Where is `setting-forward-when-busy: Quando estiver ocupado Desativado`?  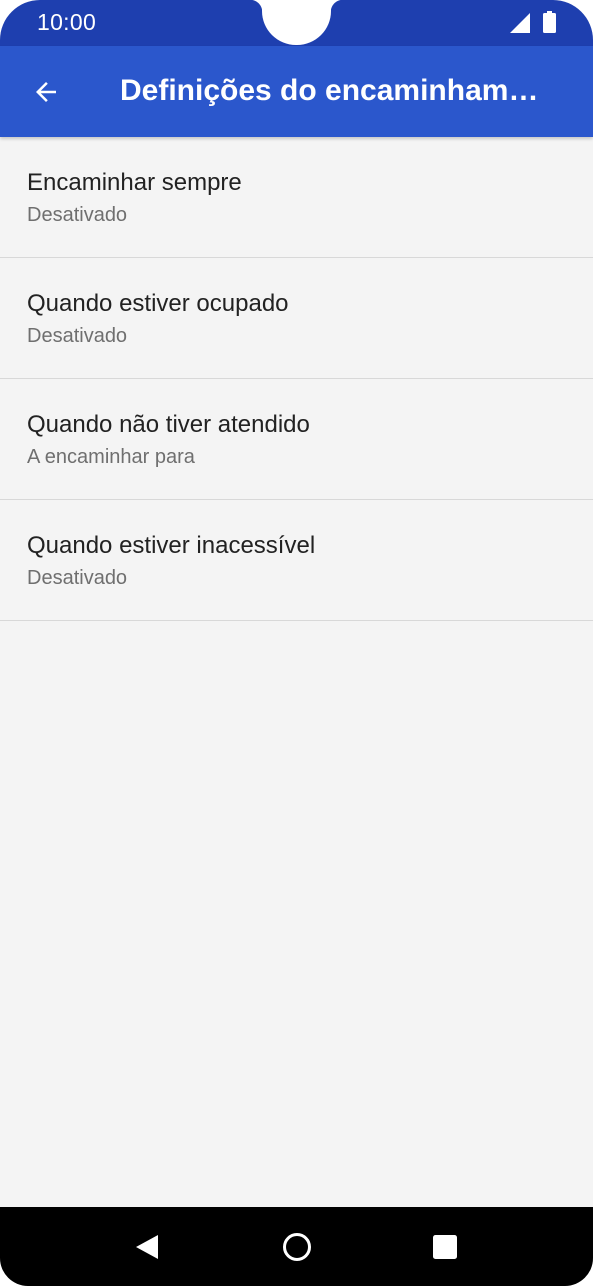 setting-forward-when-busy: Quando estiver ocupado Desativado is located at coordinates (296, 318).